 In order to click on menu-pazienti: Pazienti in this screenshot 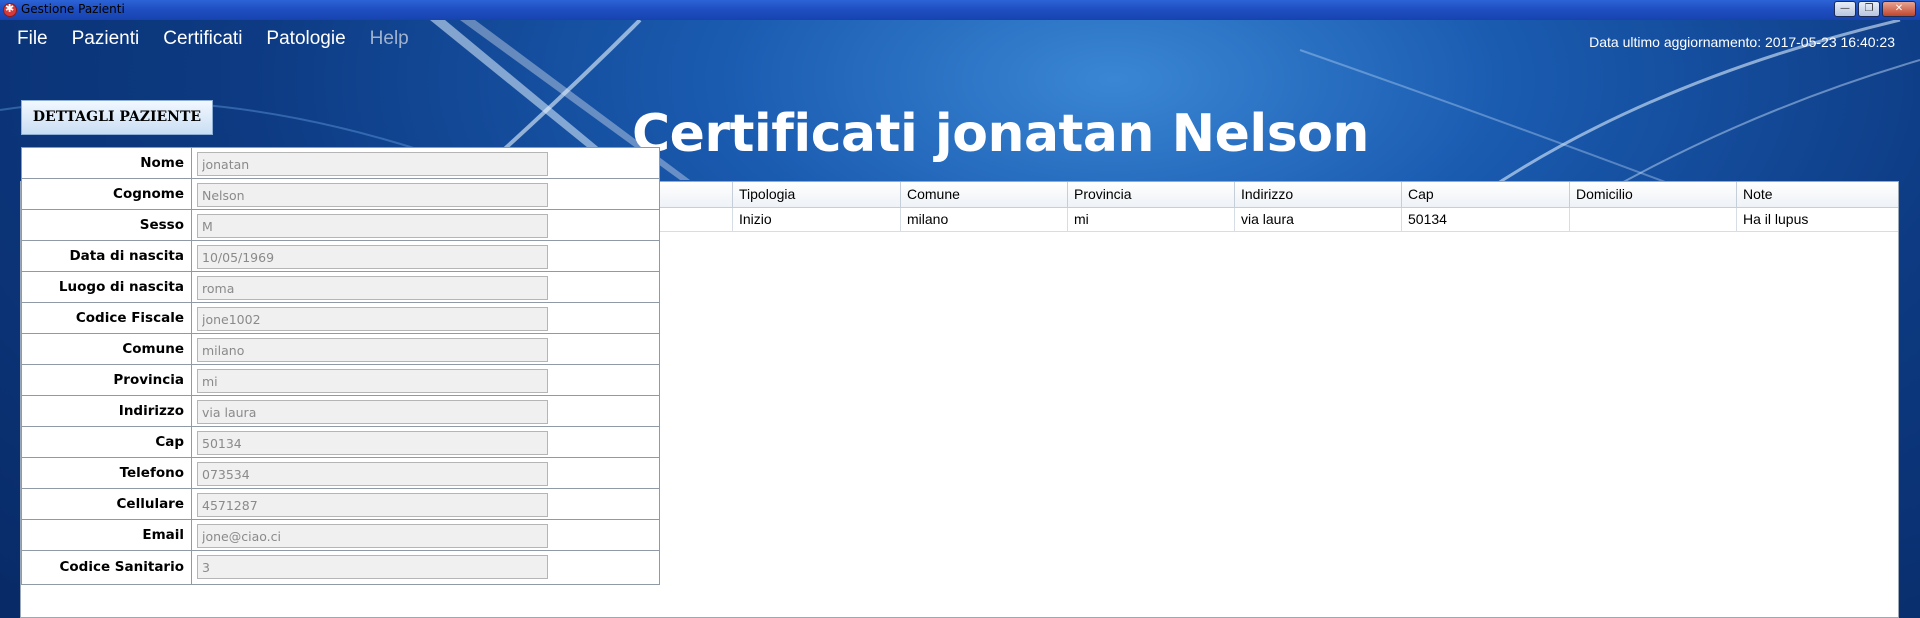, I will do `click(106, 39)`.